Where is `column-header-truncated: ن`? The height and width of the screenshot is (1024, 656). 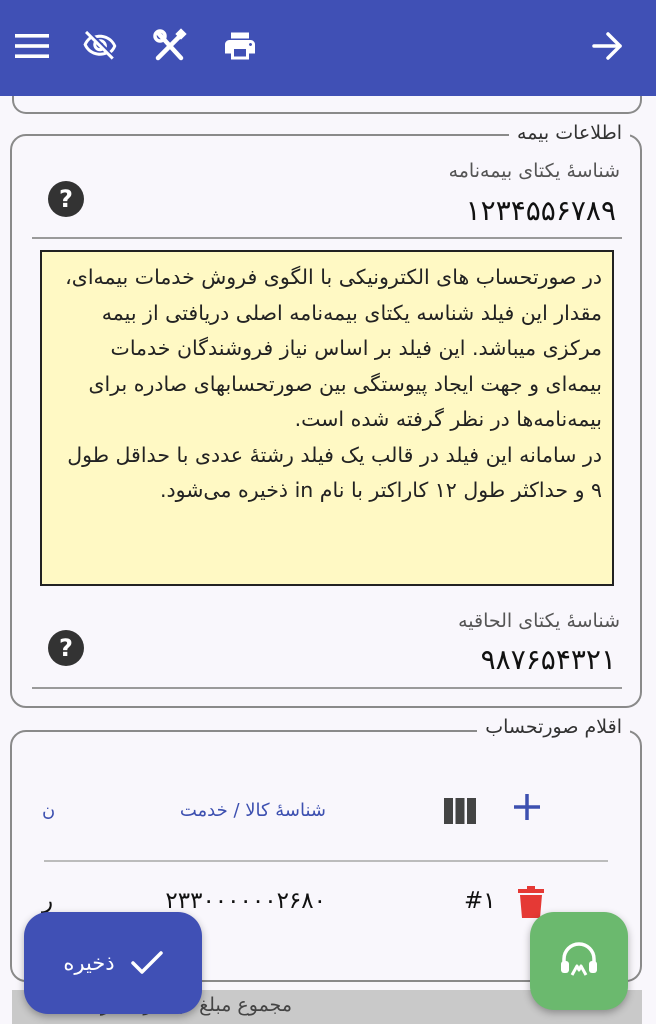
column-header-truncated: ن is located at coordinates (49, 810).